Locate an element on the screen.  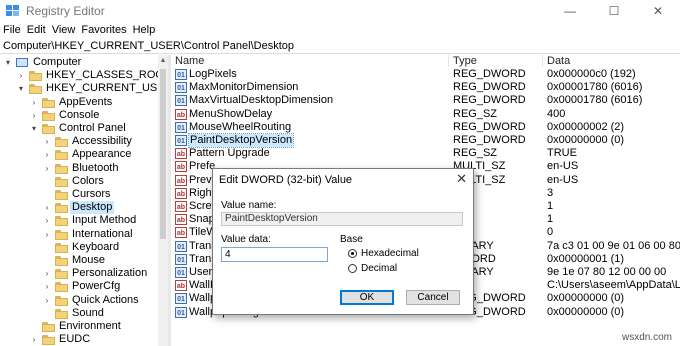
menu-view: View is located at coordinates (64, 29).